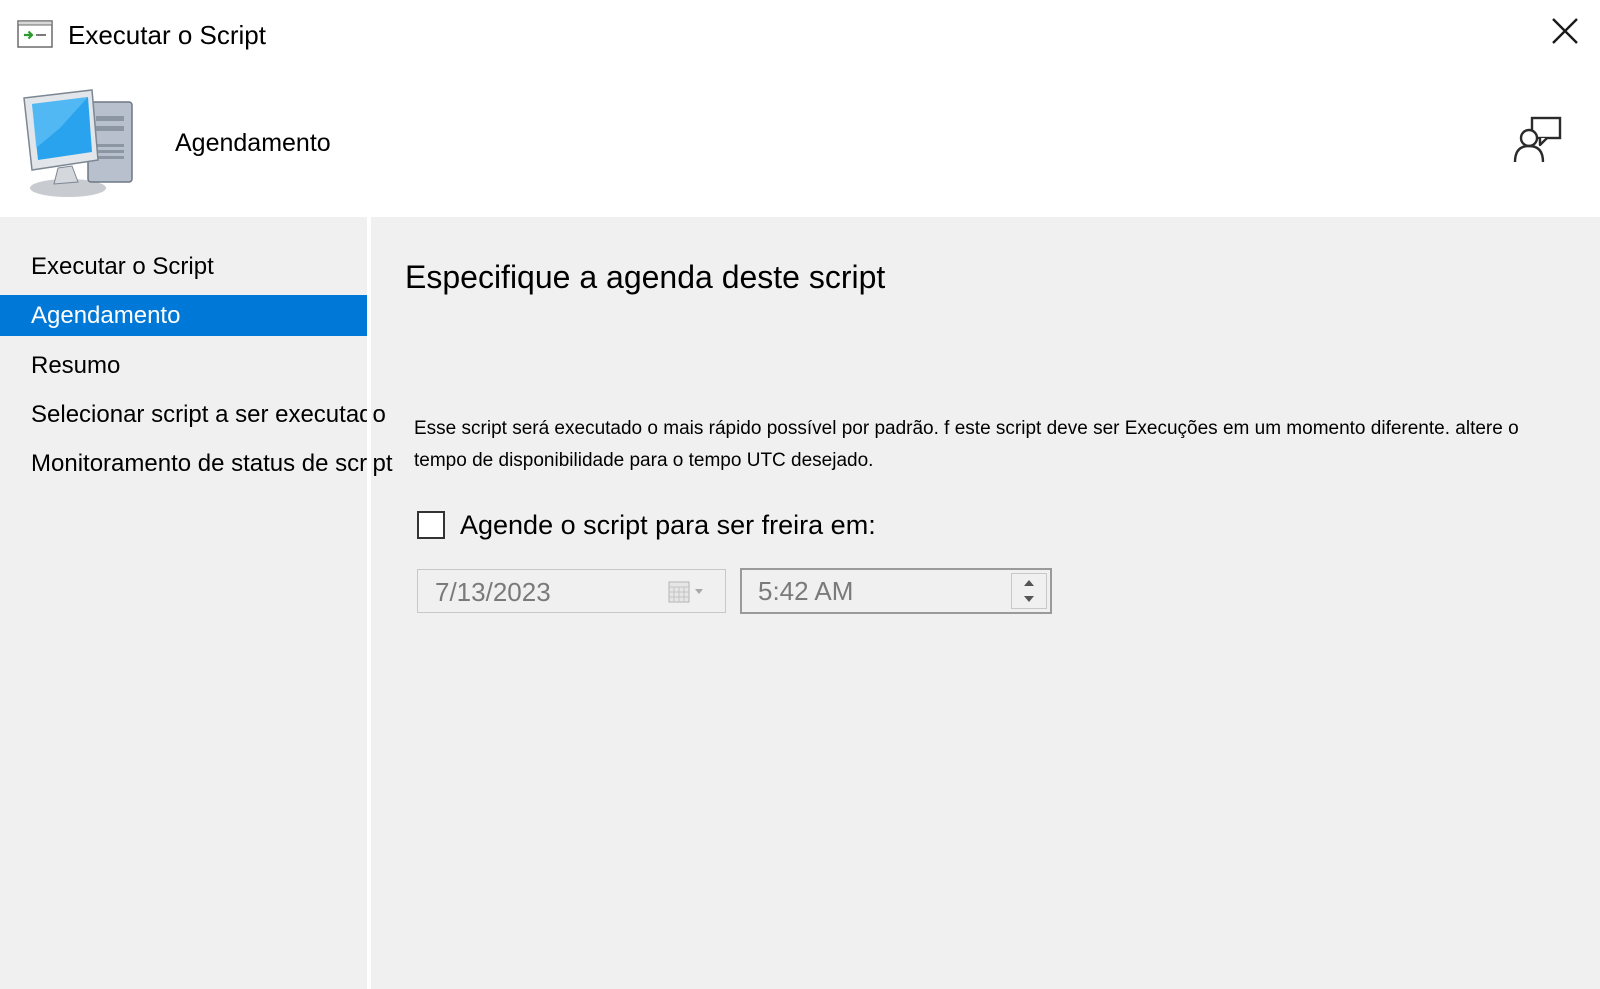  Describe the element at coordinates (1538, 140) in the screenshot. I see `feedback-icon` at that location.